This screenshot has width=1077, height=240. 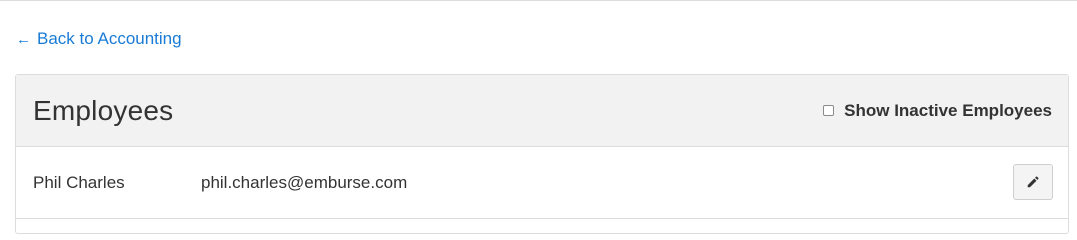 I want to click on back-to-accounting-link: ← Back to Accounting, so click(x=99, y=39).